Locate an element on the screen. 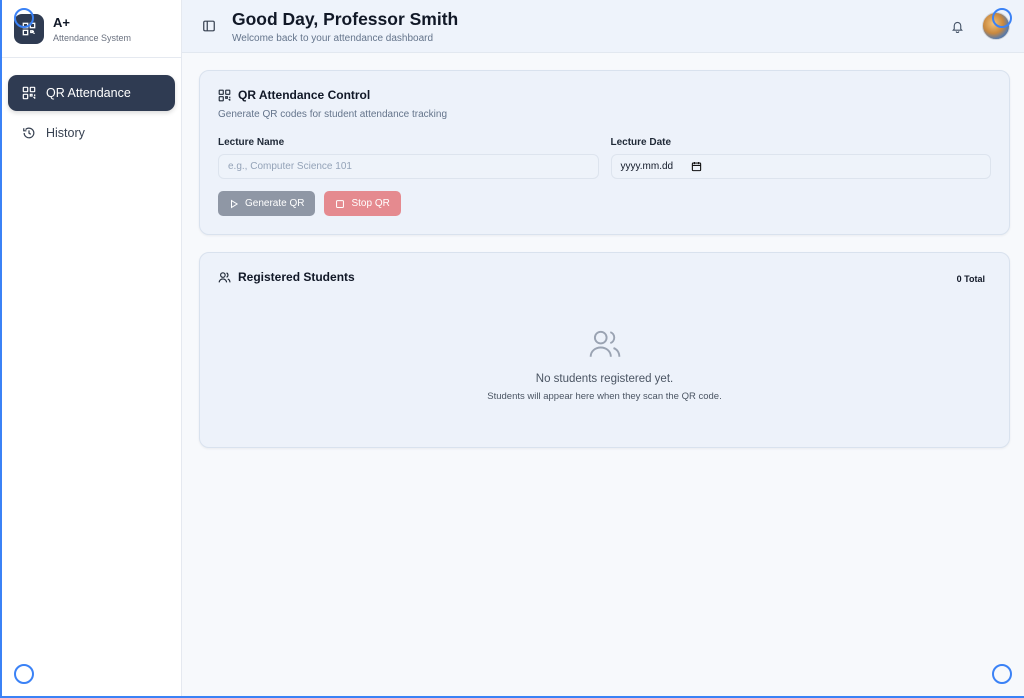  stop-qr-button: Stop QR is located at coordinates (362, 203).